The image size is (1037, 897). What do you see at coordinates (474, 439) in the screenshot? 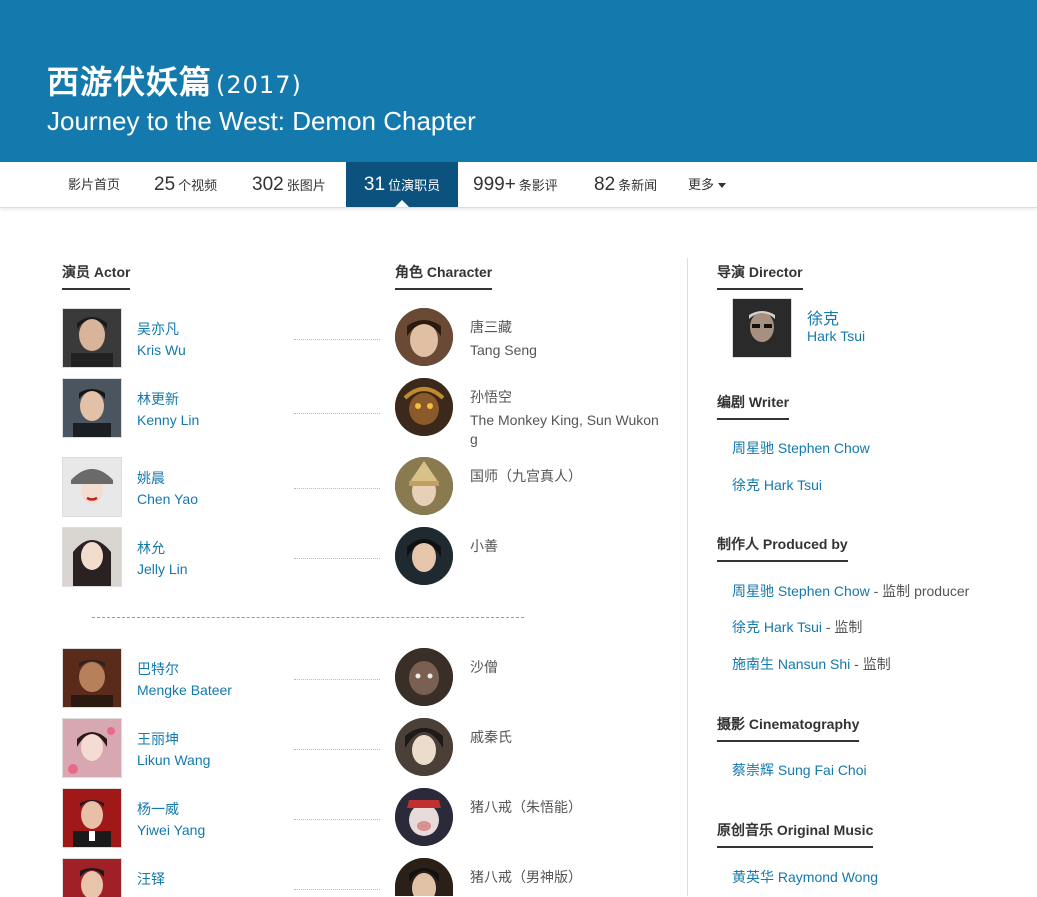
I see `character-name-en-wrap: g` at bounding box center [474, 439].